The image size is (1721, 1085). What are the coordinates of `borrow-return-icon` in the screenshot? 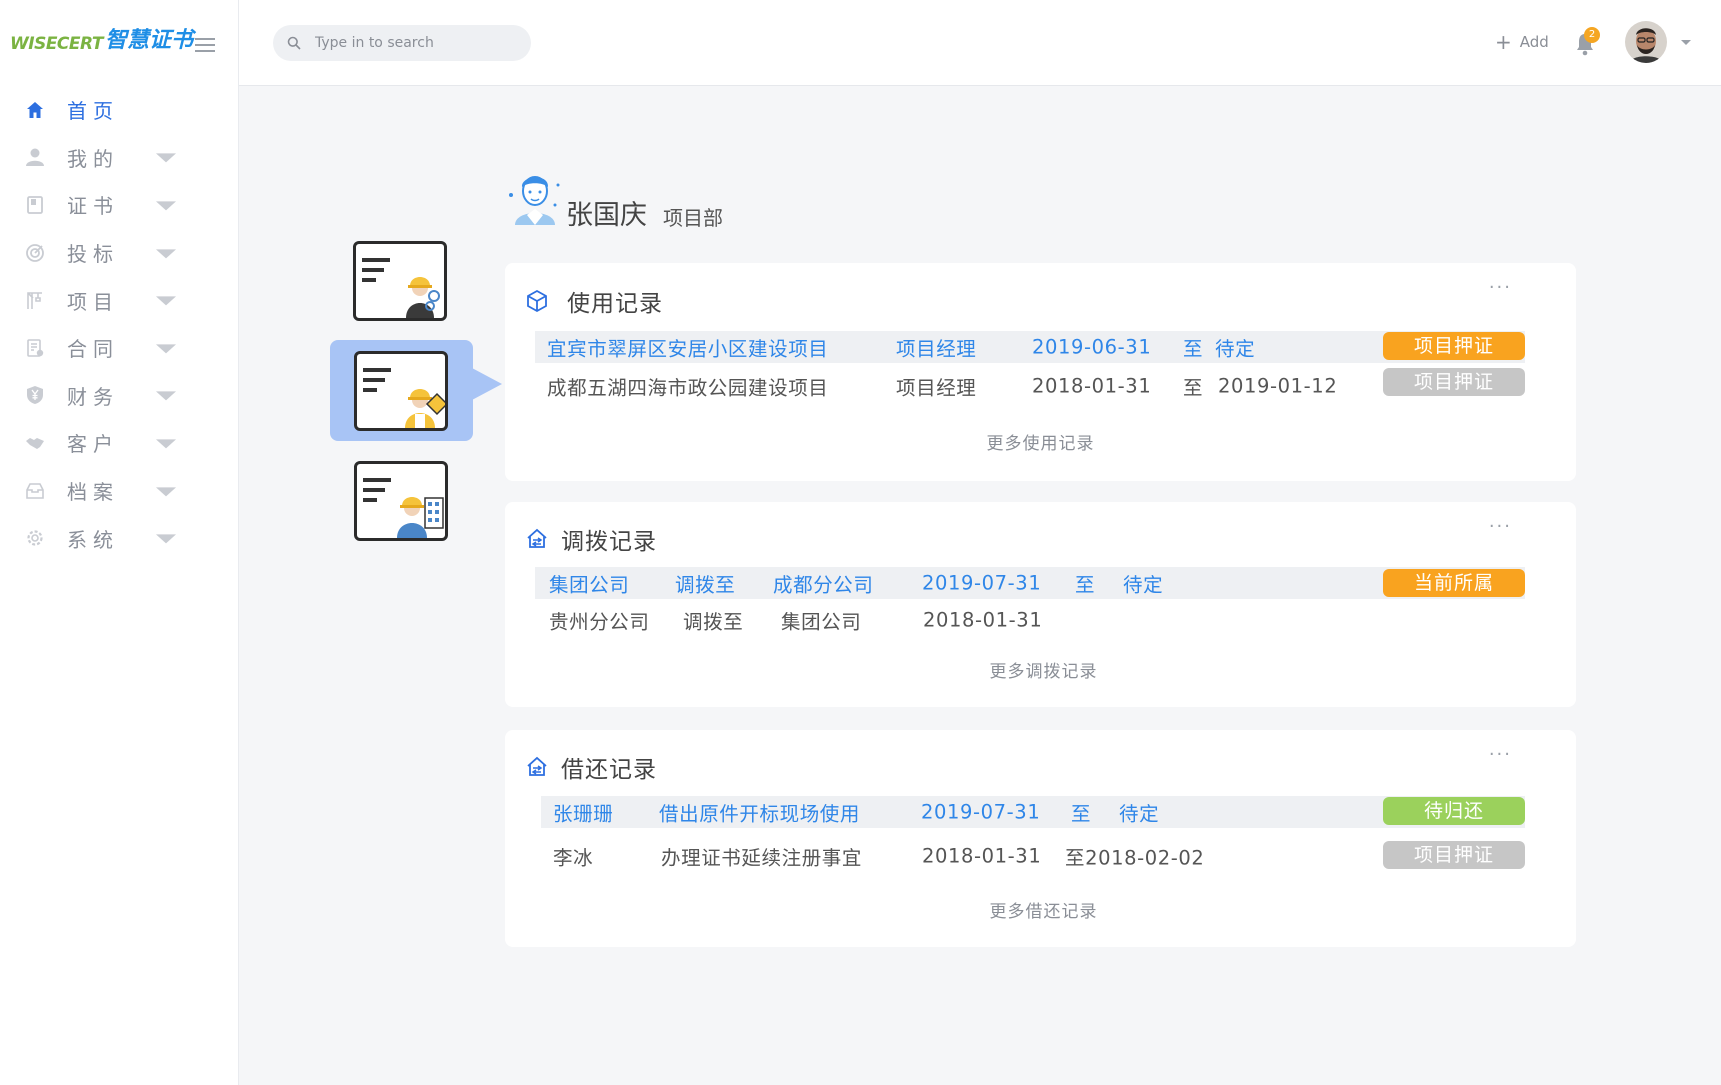 It's located at (537, 766).